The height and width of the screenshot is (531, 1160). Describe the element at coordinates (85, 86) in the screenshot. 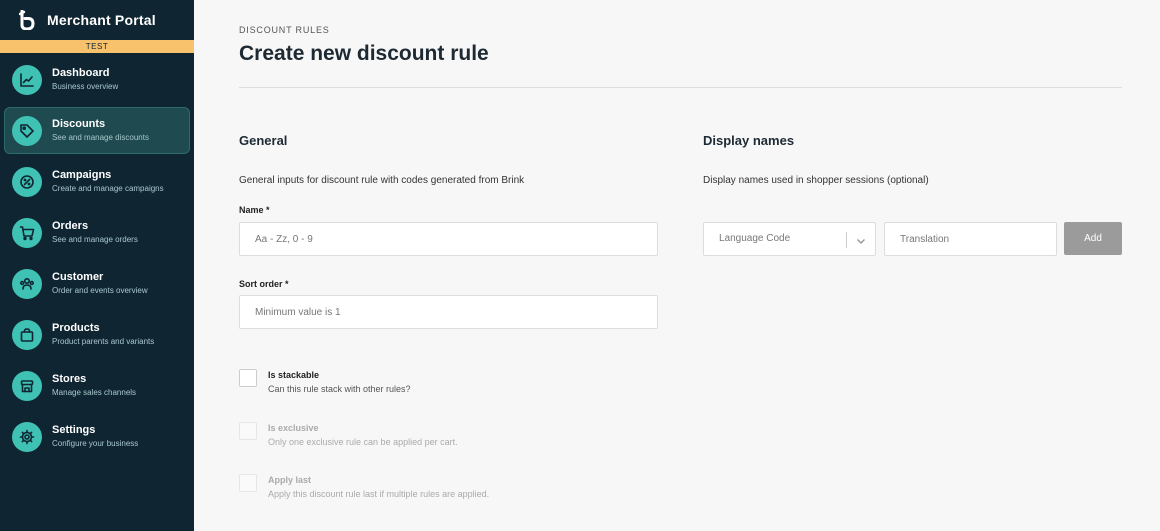

I see `sidebar-item-sub: Business overview` at that location.